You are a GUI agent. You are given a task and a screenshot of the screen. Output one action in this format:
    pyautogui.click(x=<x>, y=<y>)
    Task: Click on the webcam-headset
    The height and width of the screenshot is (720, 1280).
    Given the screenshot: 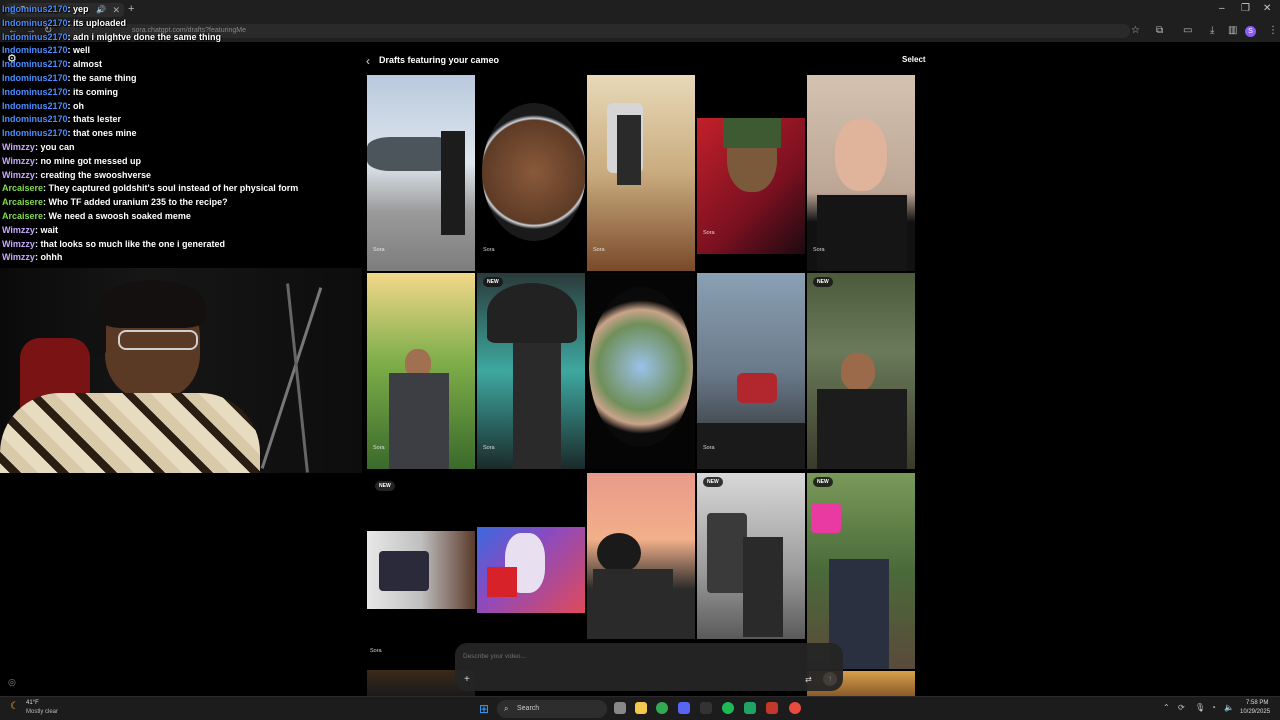 What is the action you would take?
    pyautogui.click(x=98, y=333)
    